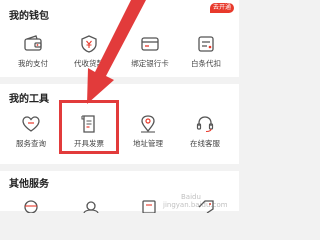 The width and height of the screenshot is (320, 240). What do you see at coordinates (116, 52) in the screenshot?
I see `annotation-arrow-icon` at bounding box center [116, 52].